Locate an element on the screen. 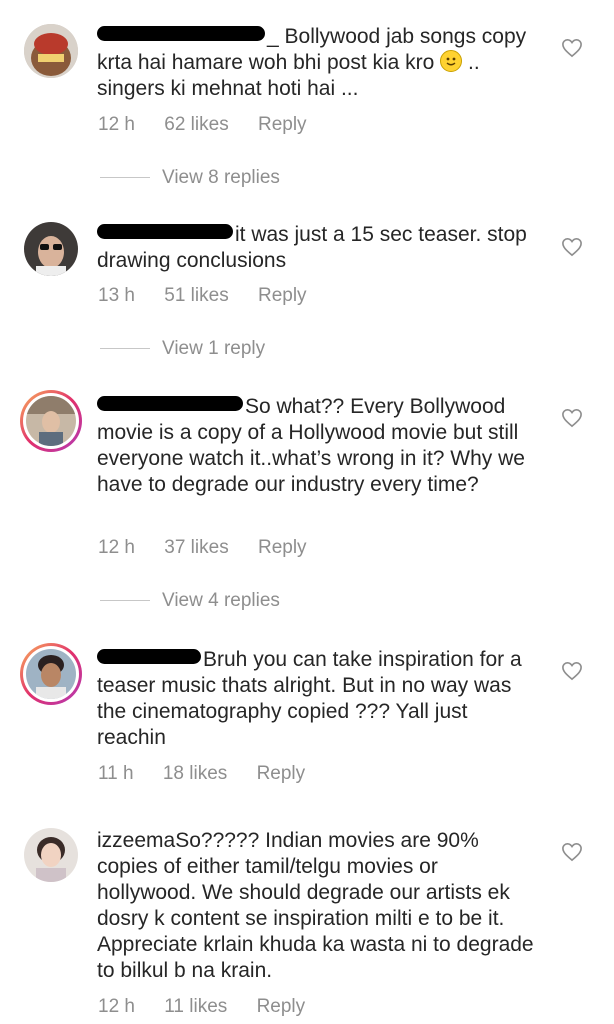  view-replies-button: View 1 reply is located at coordinates (182, 349).